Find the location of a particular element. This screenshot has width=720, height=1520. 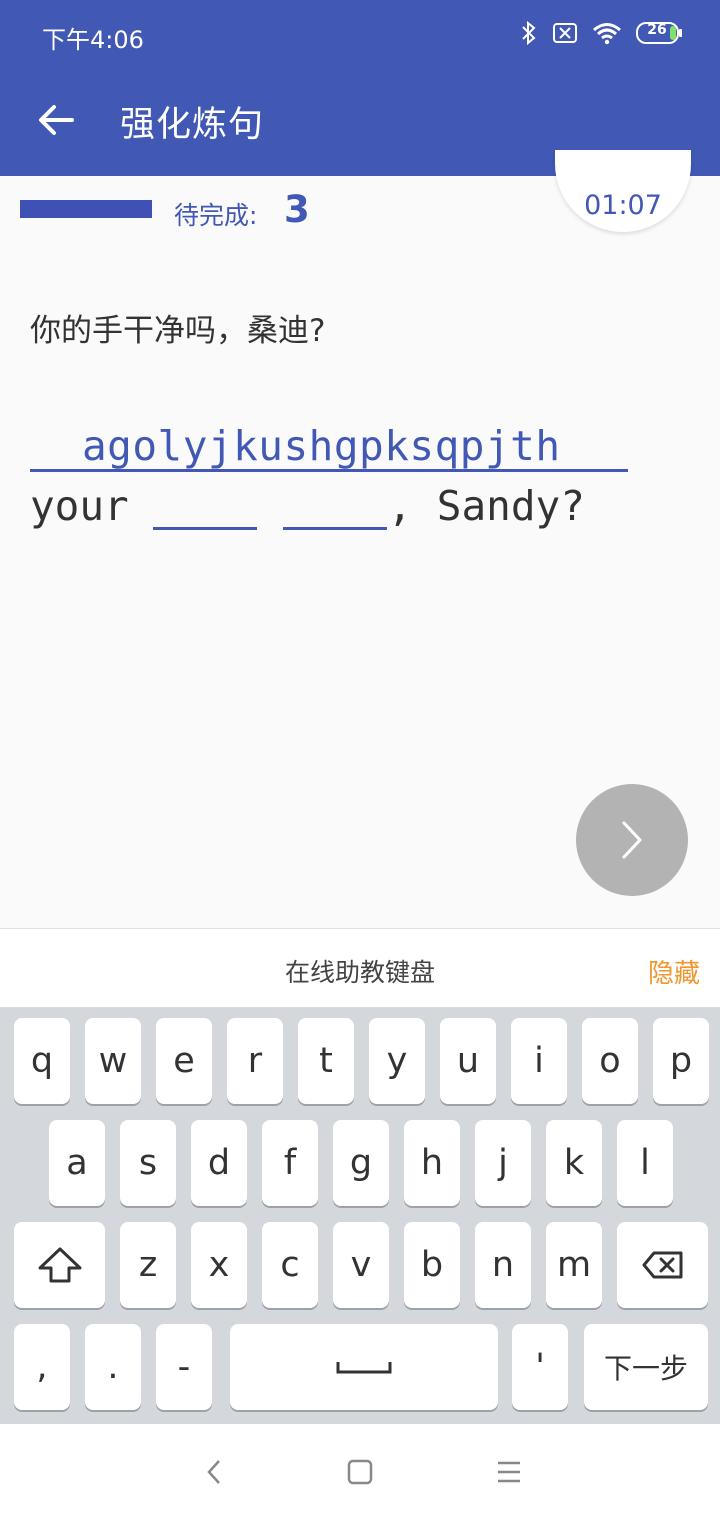

nav-home-button is located at coordinates (360, 1472).